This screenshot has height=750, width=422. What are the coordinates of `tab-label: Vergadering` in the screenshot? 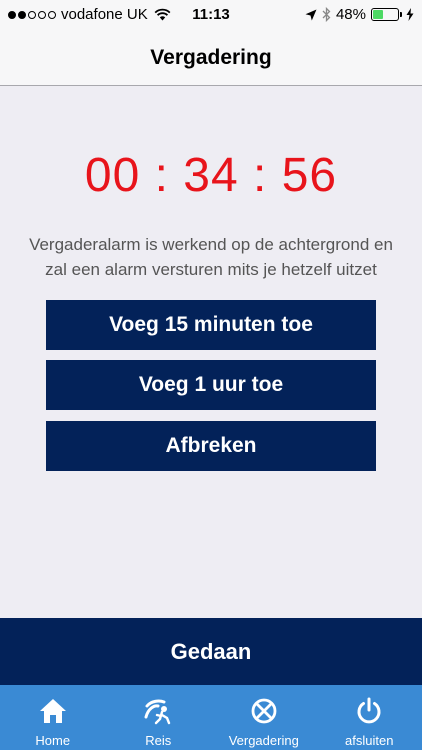 It's located at (263, 740).